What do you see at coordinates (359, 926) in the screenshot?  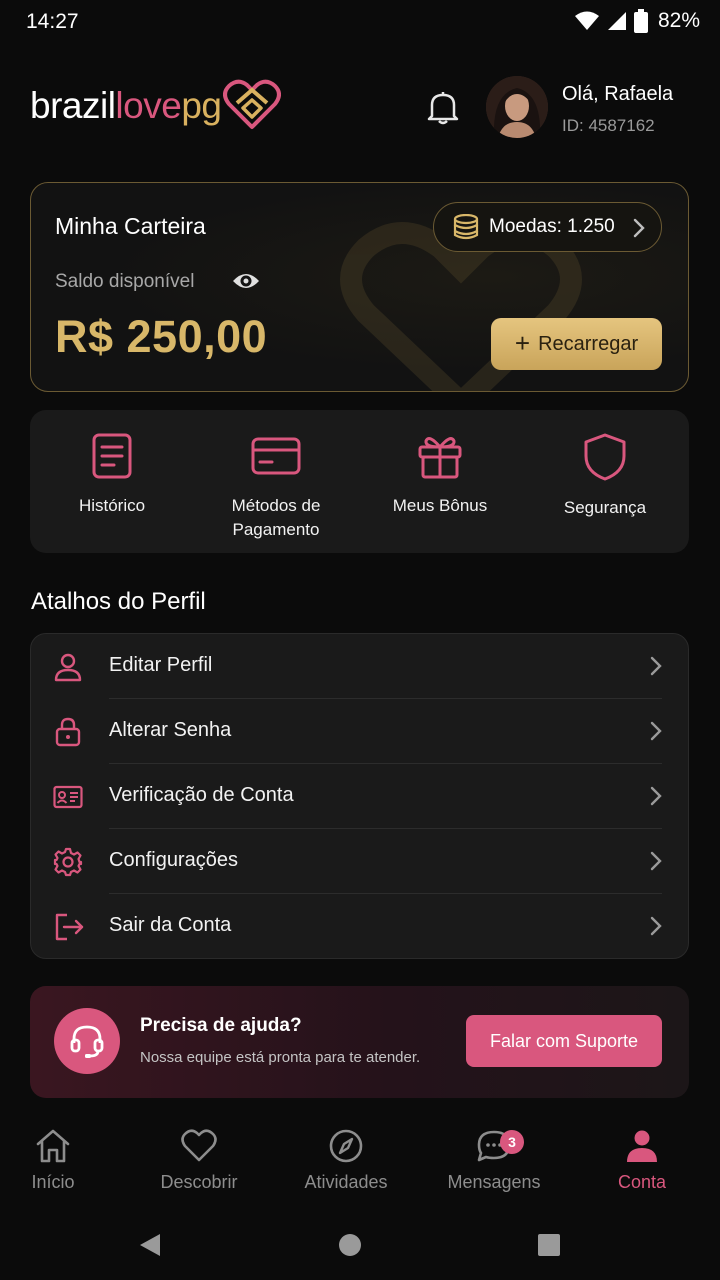 I see `shortcut-logout: Sair da Conta` at bounding box center [359, 926].